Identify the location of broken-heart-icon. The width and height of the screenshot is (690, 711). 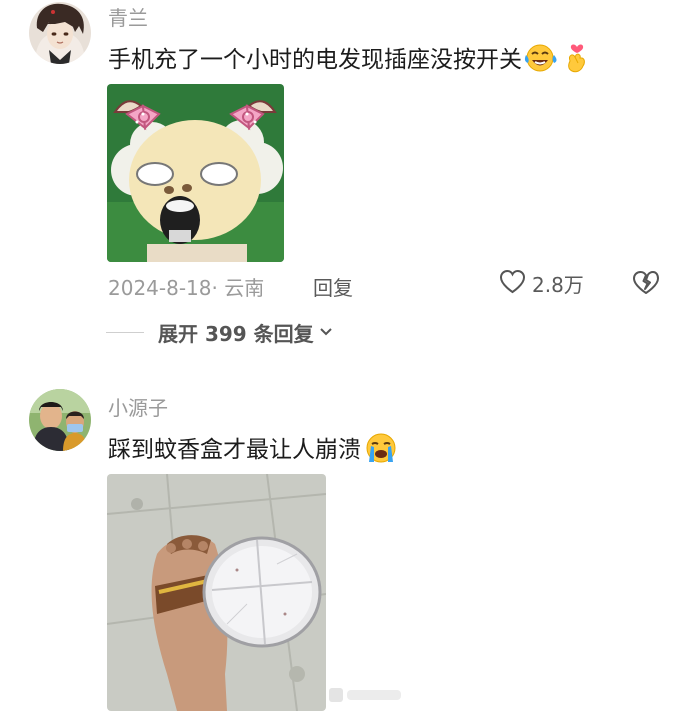
(646, 282).